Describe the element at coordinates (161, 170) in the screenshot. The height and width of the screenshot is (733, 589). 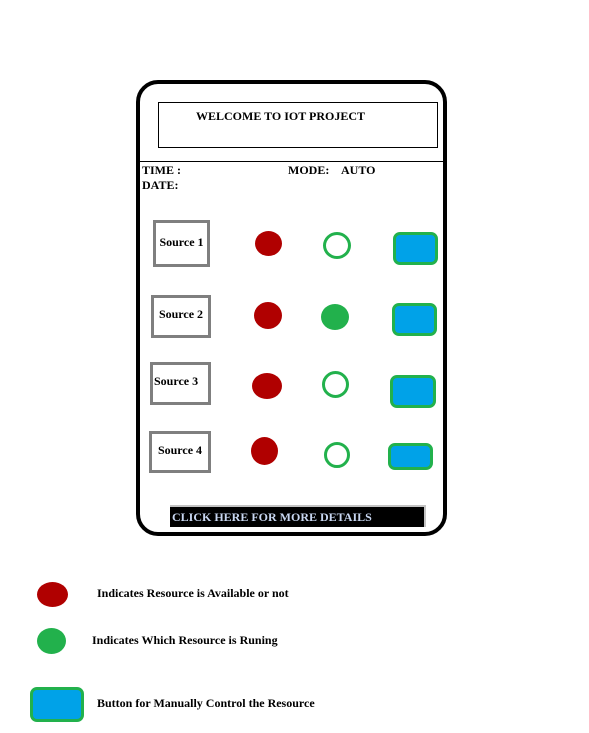
I see `time-label: TIME :` at that location.